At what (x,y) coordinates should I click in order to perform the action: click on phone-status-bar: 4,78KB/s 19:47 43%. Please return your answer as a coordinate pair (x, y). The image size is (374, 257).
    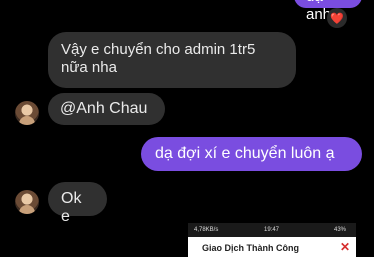
    Looking at the image, I should click on (272, 230).